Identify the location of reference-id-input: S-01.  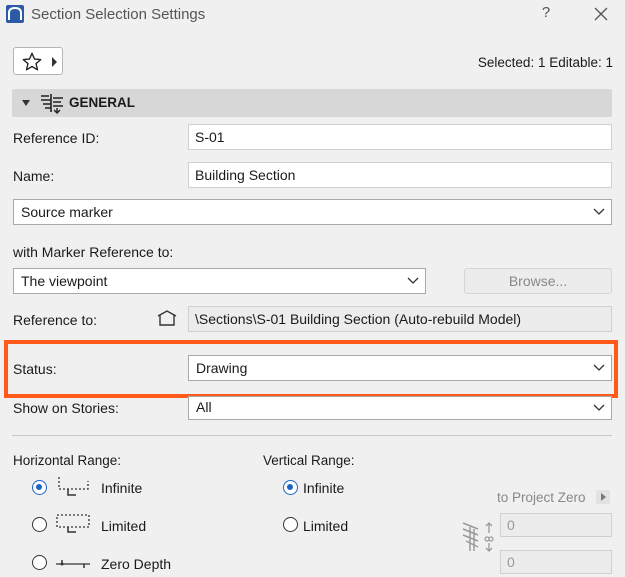
(400, 137).